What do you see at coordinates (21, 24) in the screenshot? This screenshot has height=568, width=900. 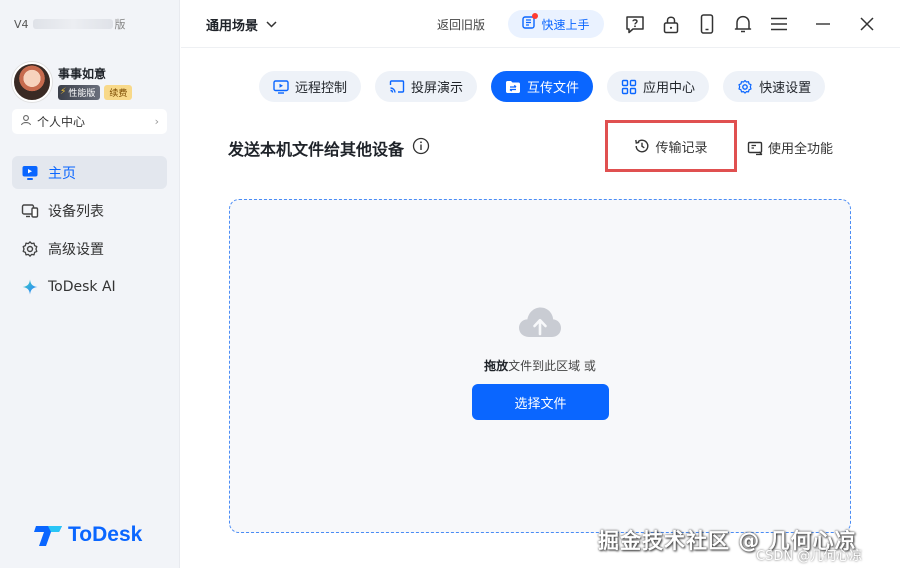 I see `version-prefix: V4` at bounding box center [21, 24].